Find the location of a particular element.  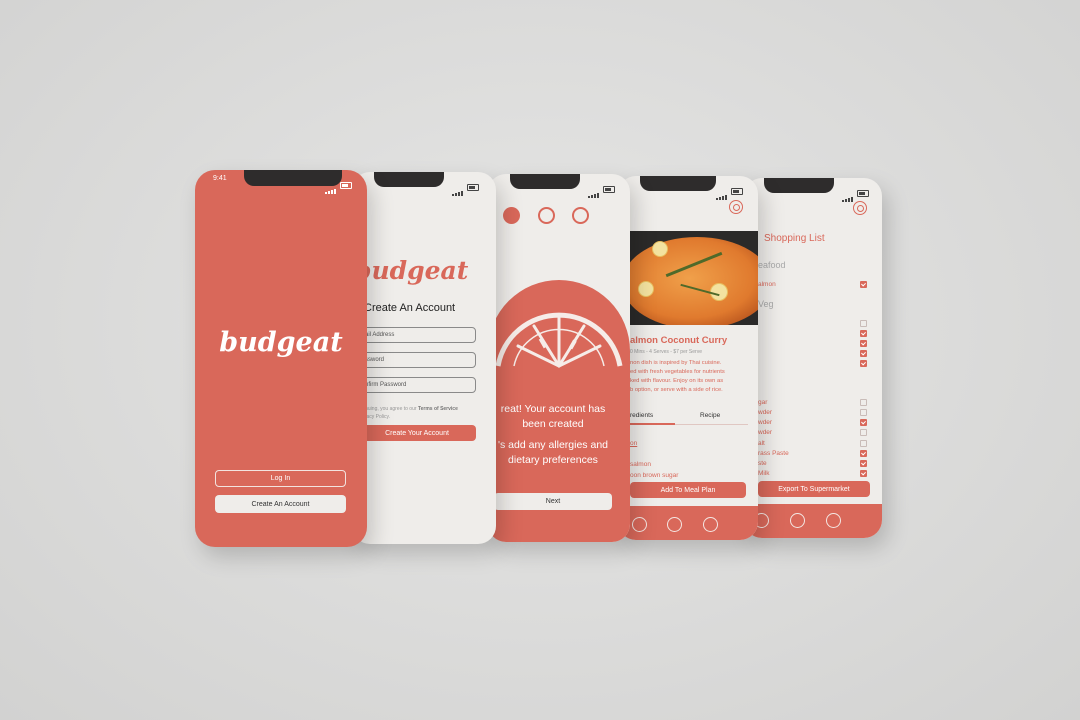

pager-dot-active is located at coordinates (511, 215).